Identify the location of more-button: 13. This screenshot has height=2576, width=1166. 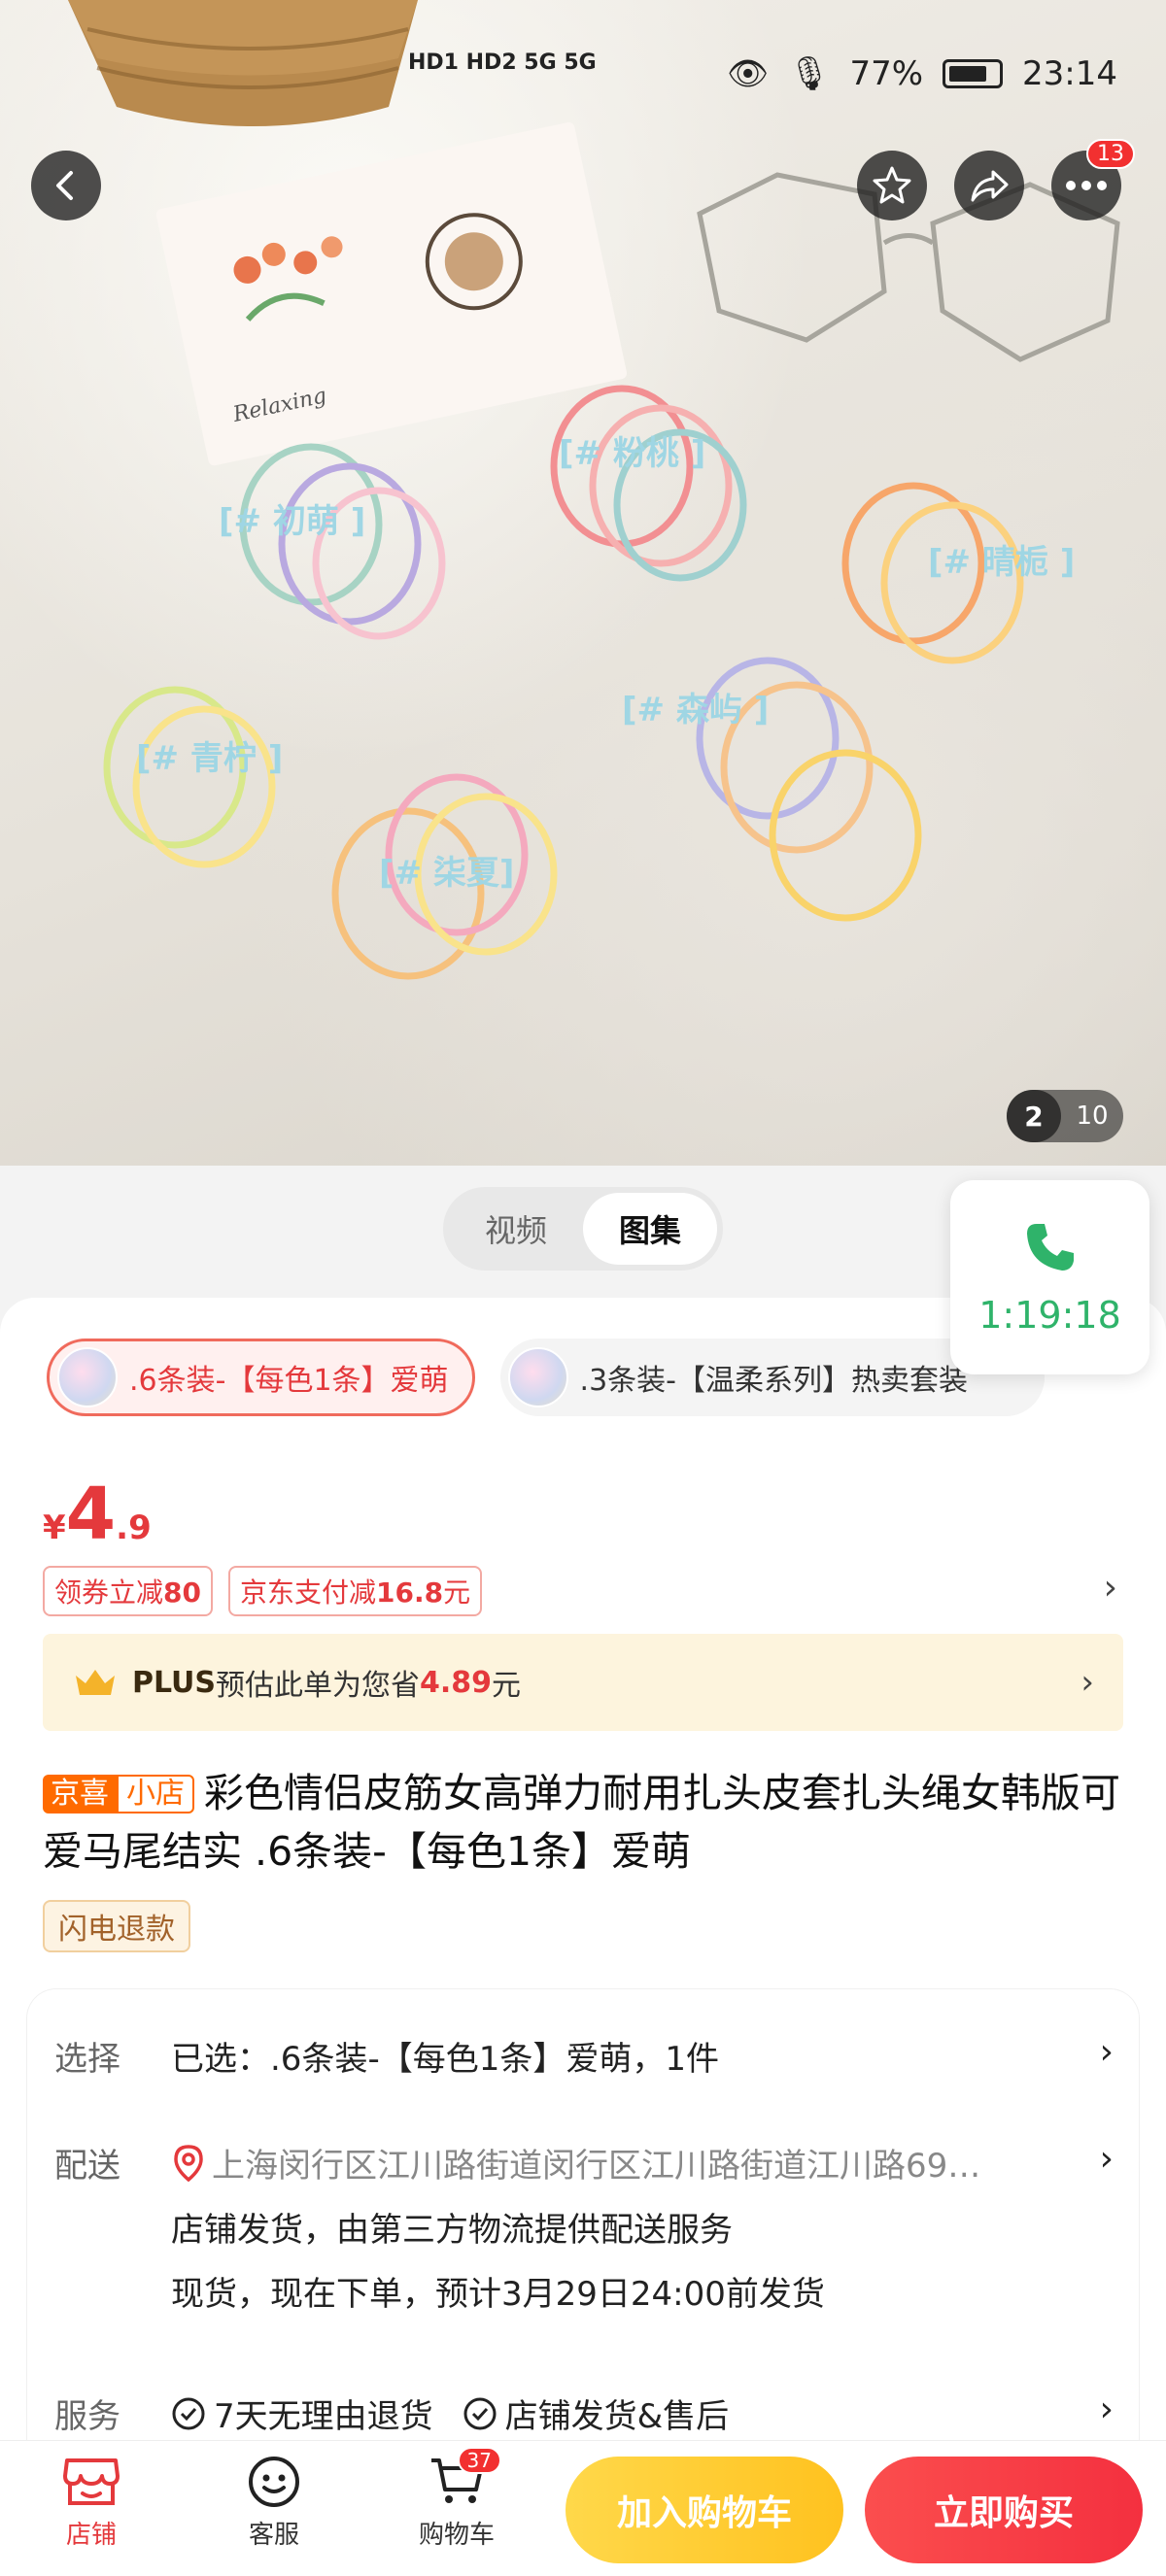
(1093, 179).